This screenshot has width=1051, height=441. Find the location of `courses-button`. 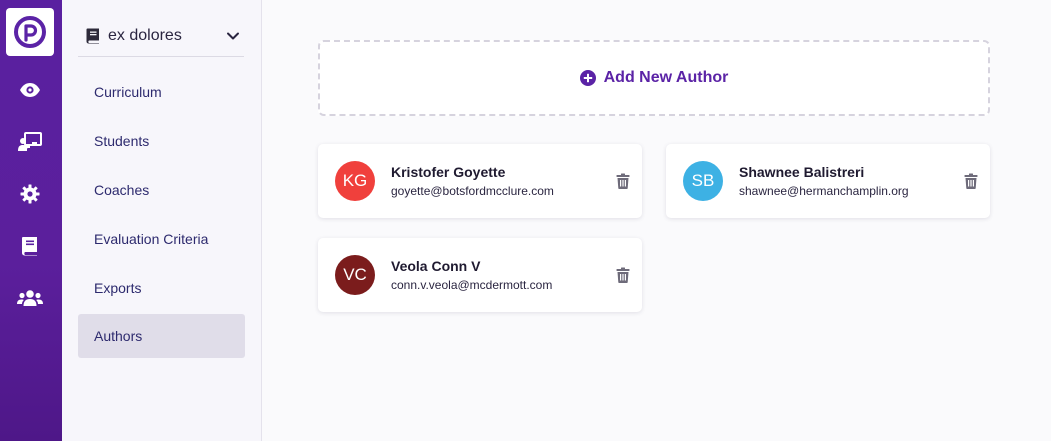

courses-button is located at coordinates (30, 246).